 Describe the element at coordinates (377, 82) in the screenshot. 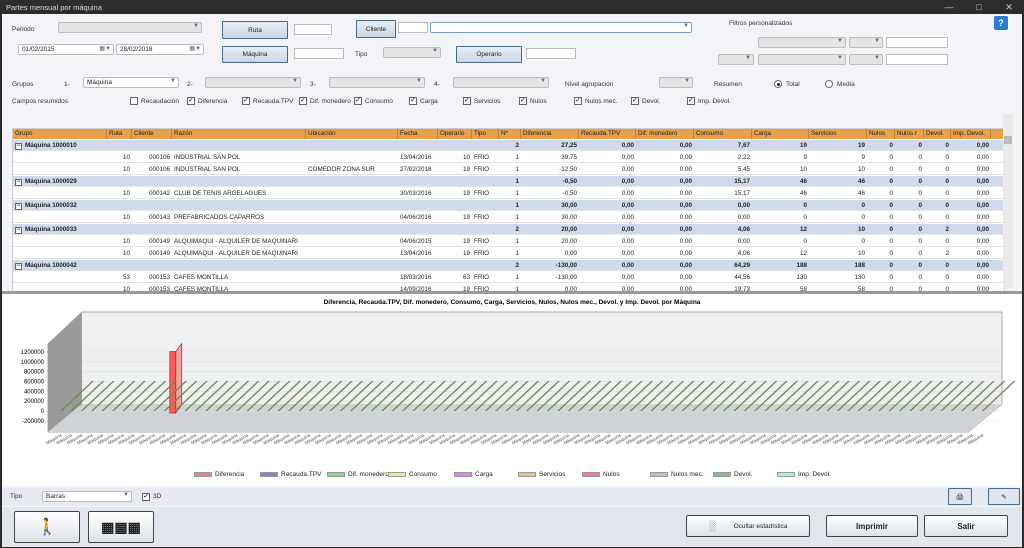

I see `grupo3-select: ▼` at that location.